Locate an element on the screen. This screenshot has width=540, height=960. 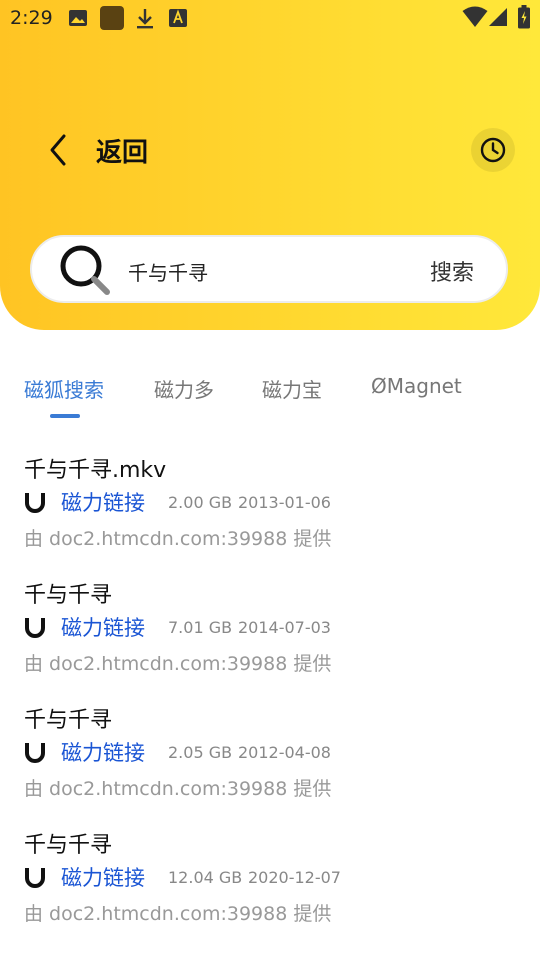
result-date: 2020-12-07 is located at coordinates (294, 877).